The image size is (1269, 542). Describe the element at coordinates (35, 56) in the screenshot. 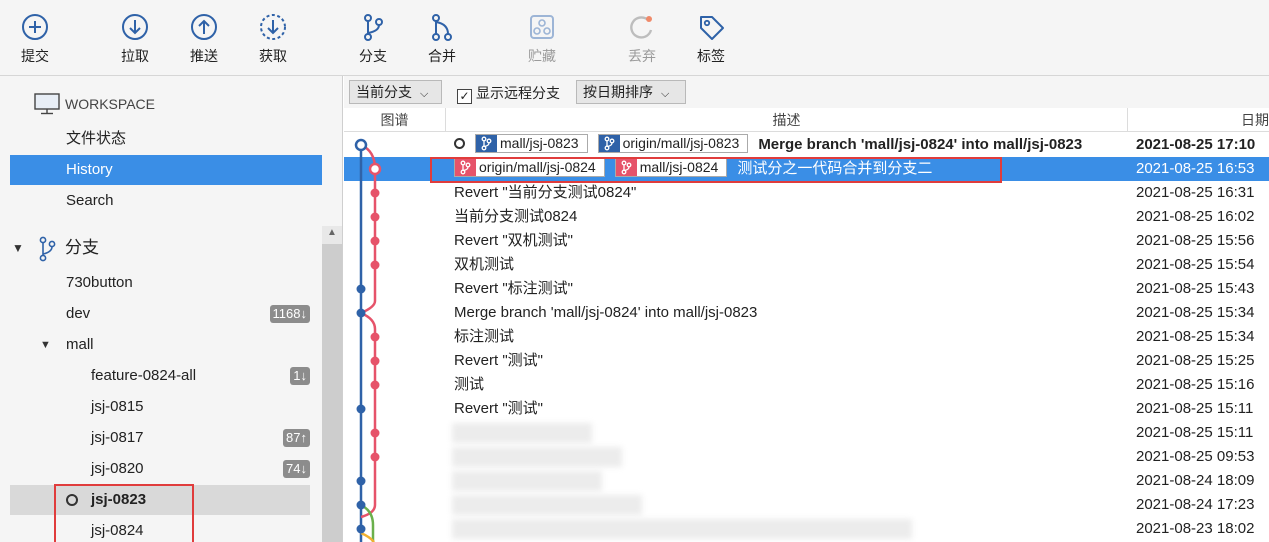

I see `commit-label: 提交` at that location.